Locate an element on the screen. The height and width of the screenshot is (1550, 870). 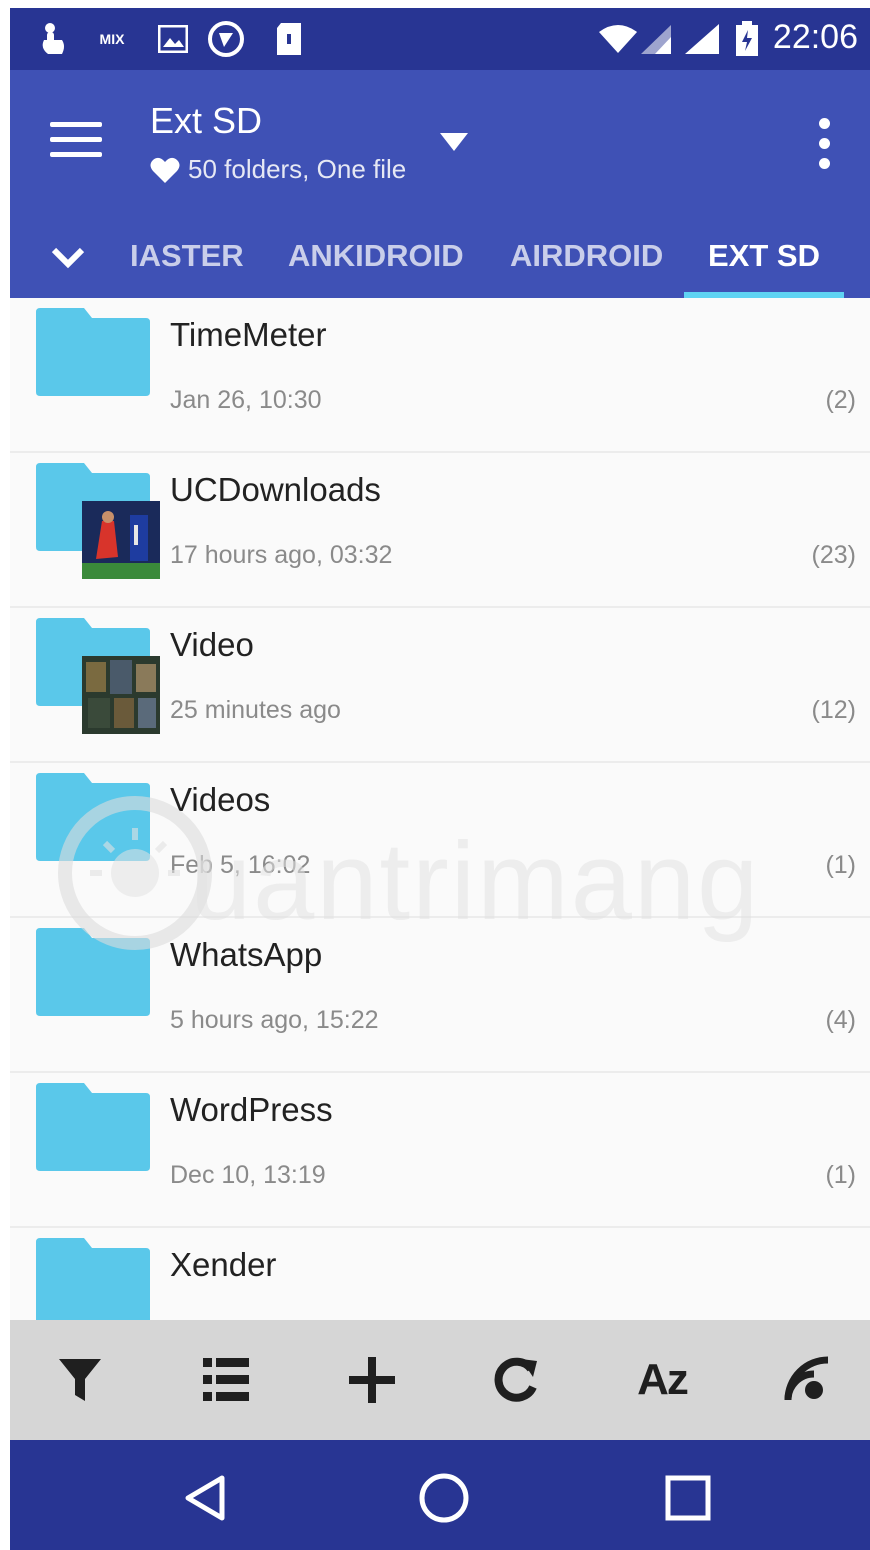
back-button is located at coordinates (206, 1498).